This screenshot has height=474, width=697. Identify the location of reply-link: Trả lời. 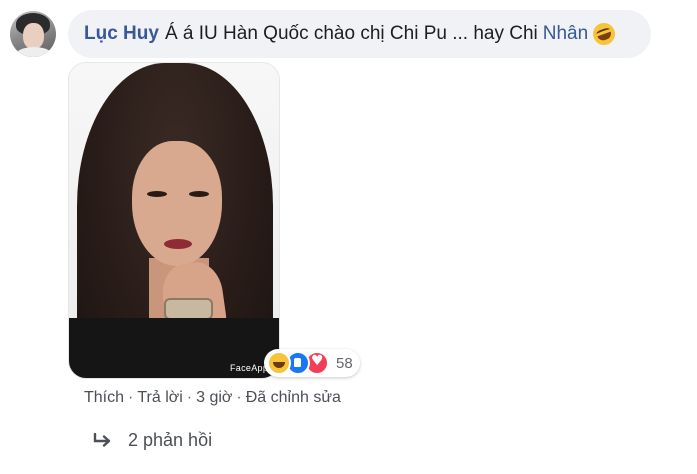
(159, 397).